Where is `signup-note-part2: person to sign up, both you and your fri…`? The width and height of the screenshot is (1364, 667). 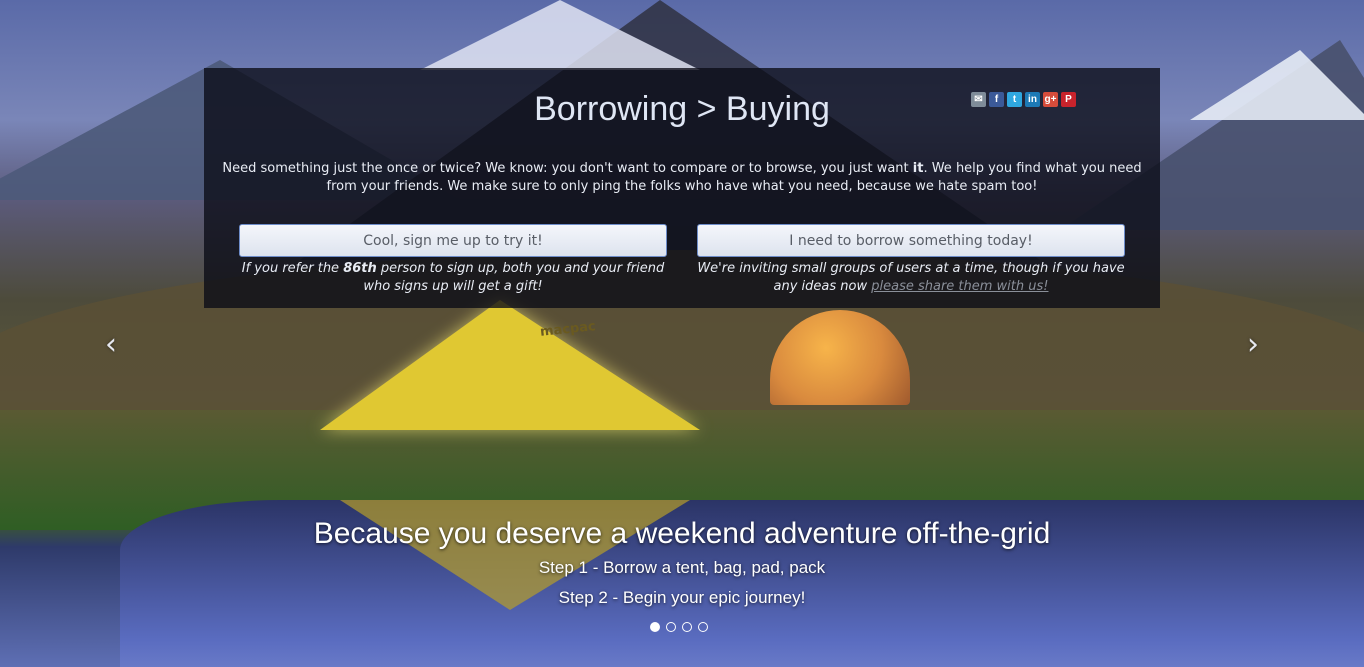
signup-note-part2: person to sign up, both you and your fri… is located at coordinates (514, 277).